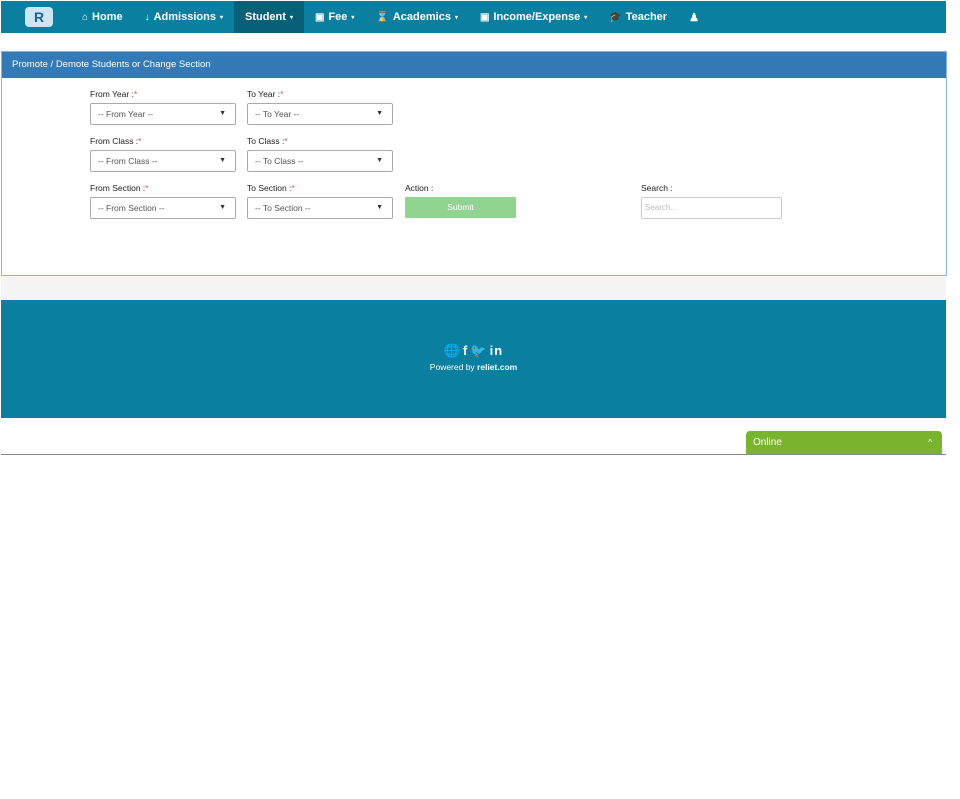  I want to click on from-class-field: From Class :* -- From Class -- ▼, so click(163, 154).